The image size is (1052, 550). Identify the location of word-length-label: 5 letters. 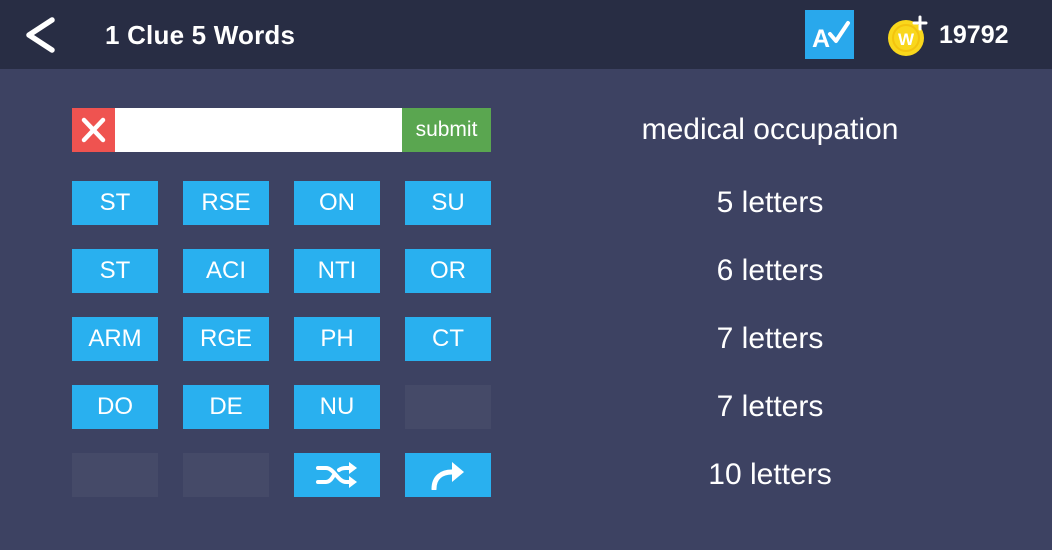
(770, 202).